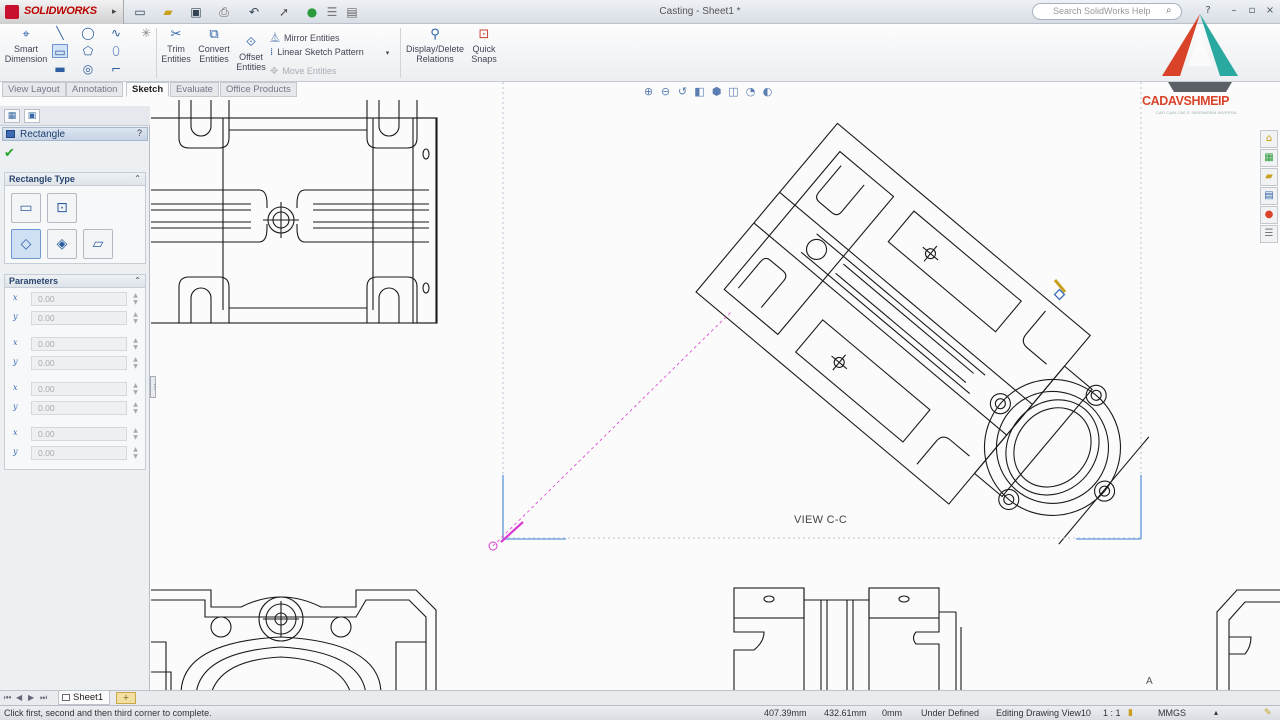  Describe the element at coordinates (84, 698) in the screenshot. I see `sheet-tab-sheet1: Sheet1` at that location.